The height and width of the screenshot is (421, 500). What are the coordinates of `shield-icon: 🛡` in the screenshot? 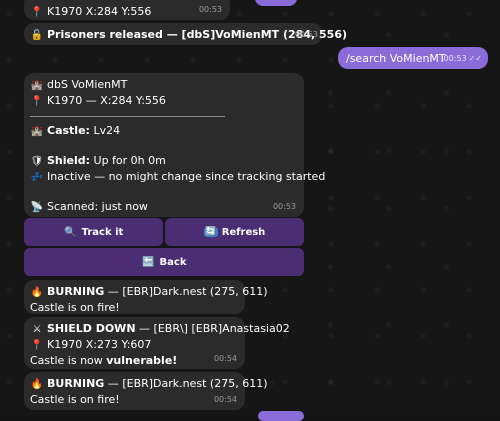 It's located at (37, 161).